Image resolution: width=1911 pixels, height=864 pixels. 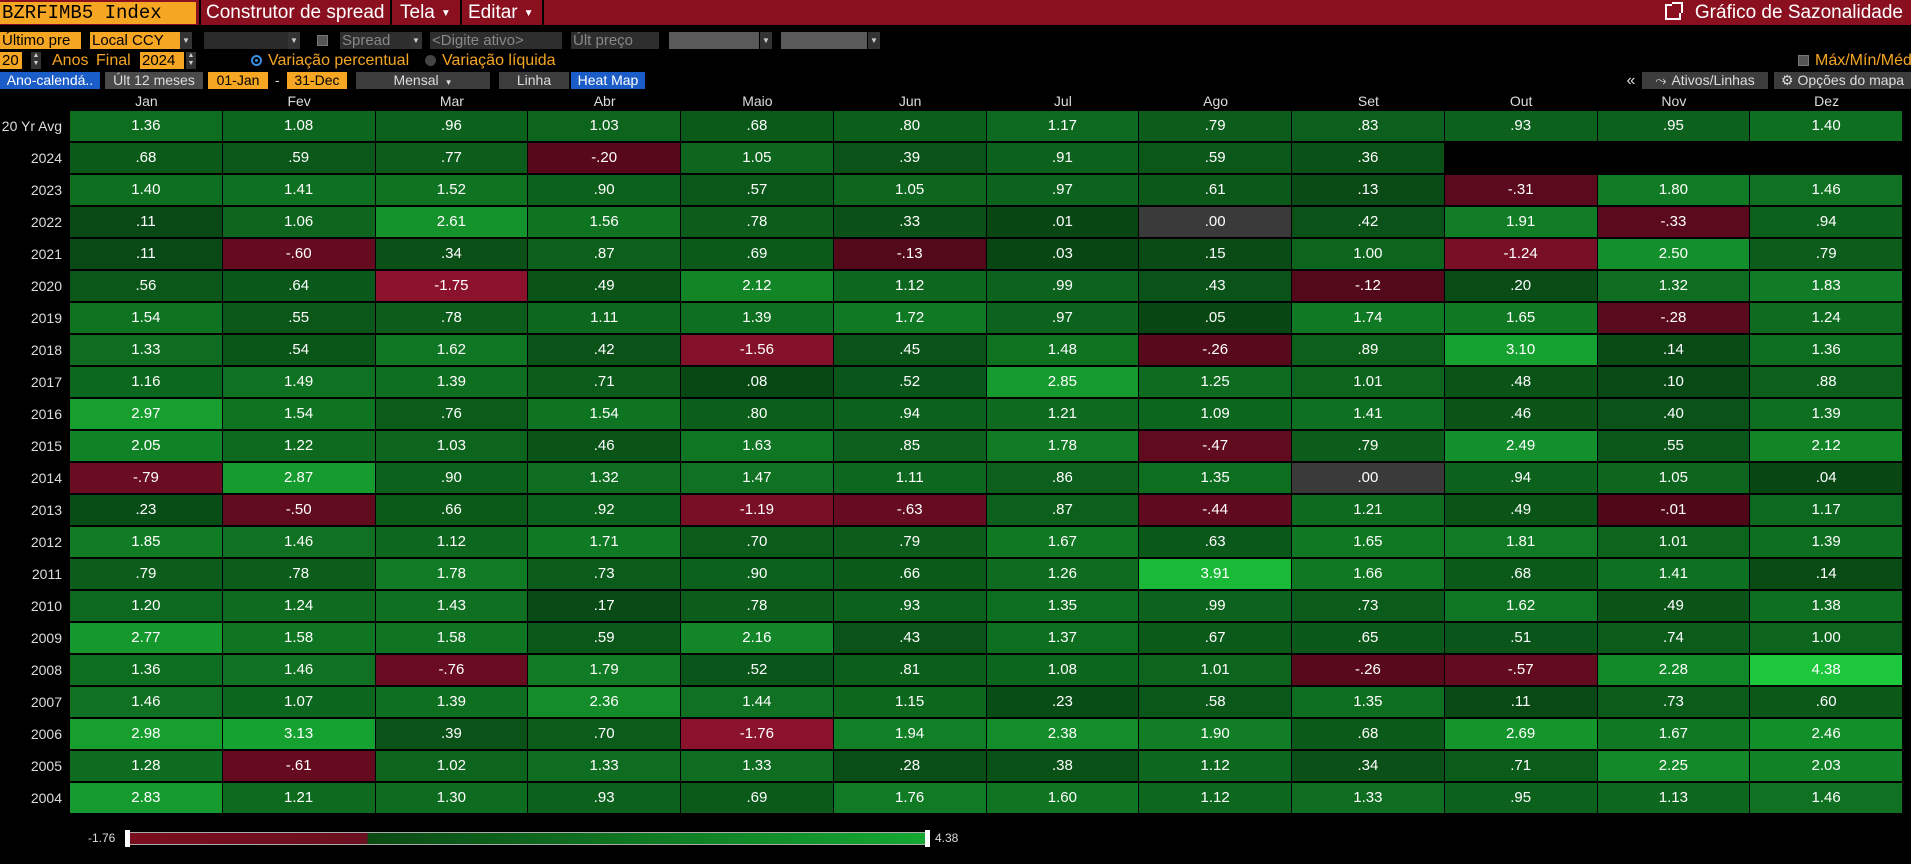 I want to click on heatmap-cell: .80, so click(x=909, y=126).